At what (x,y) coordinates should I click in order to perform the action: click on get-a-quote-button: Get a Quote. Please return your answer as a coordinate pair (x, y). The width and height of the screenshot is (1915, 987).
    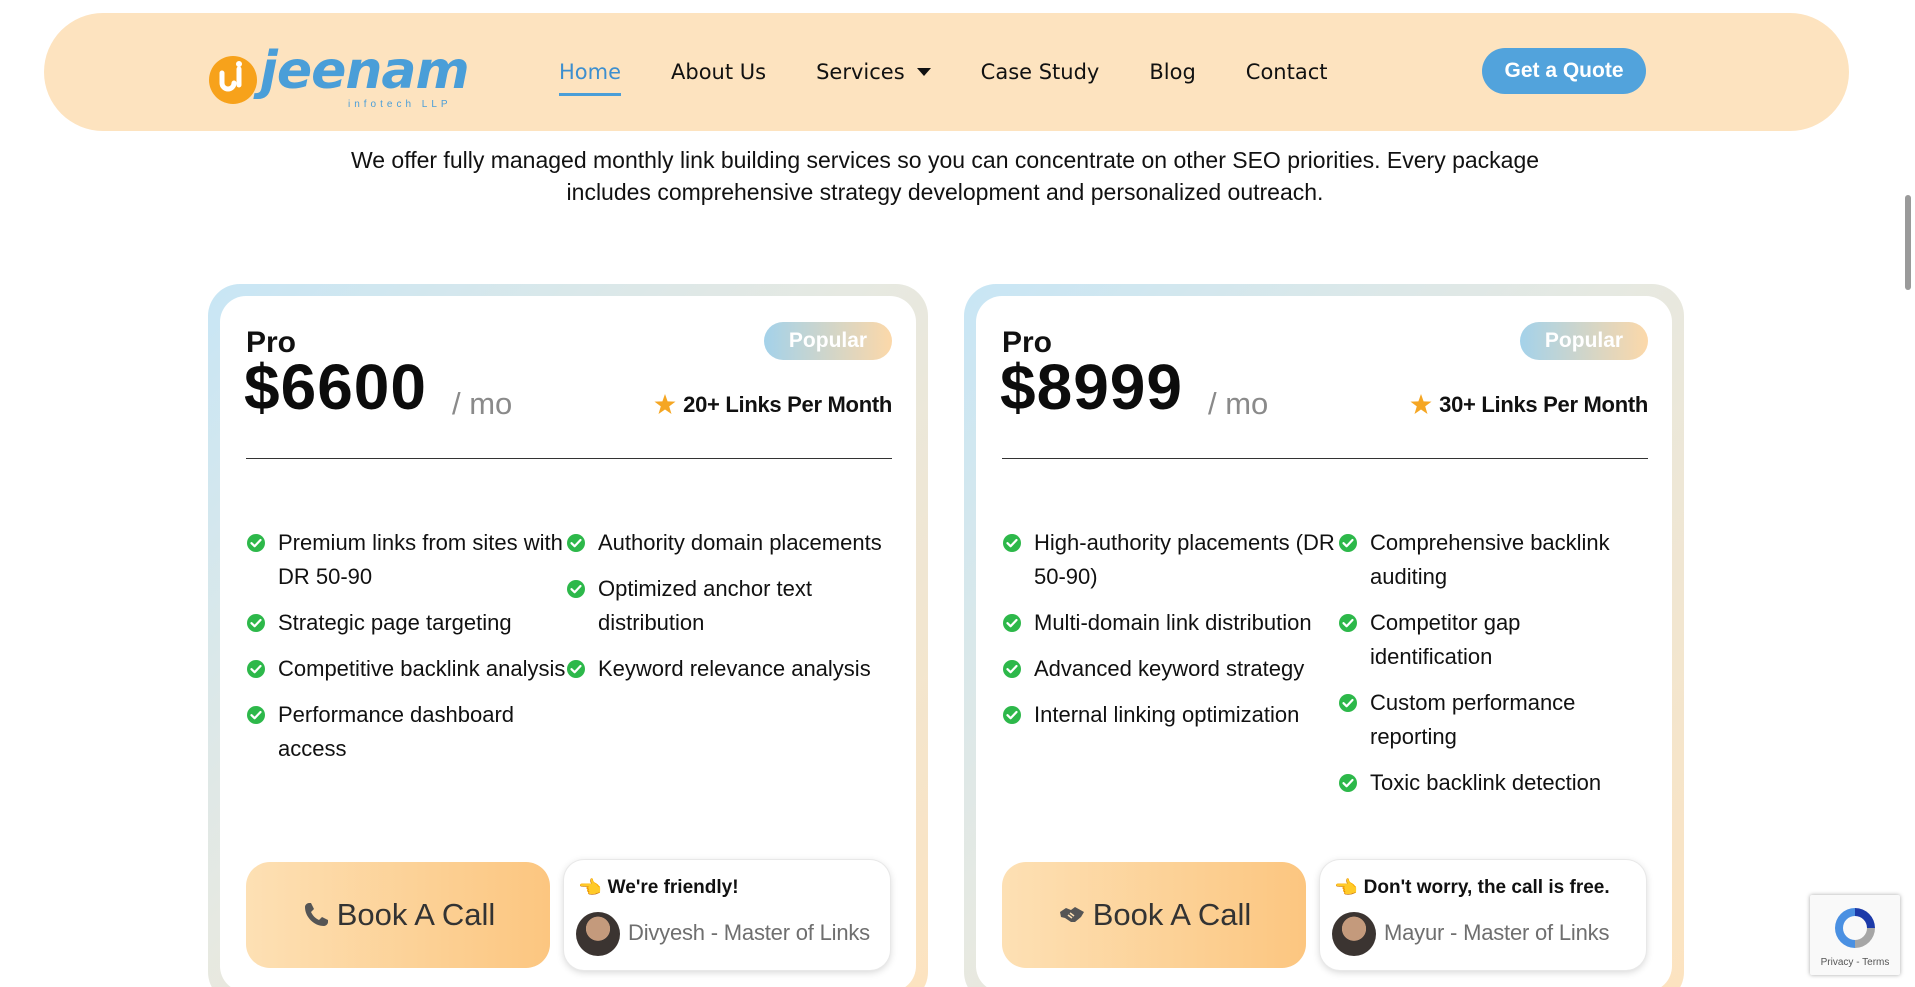
    Looking at the image, I should click on (1564, 71).